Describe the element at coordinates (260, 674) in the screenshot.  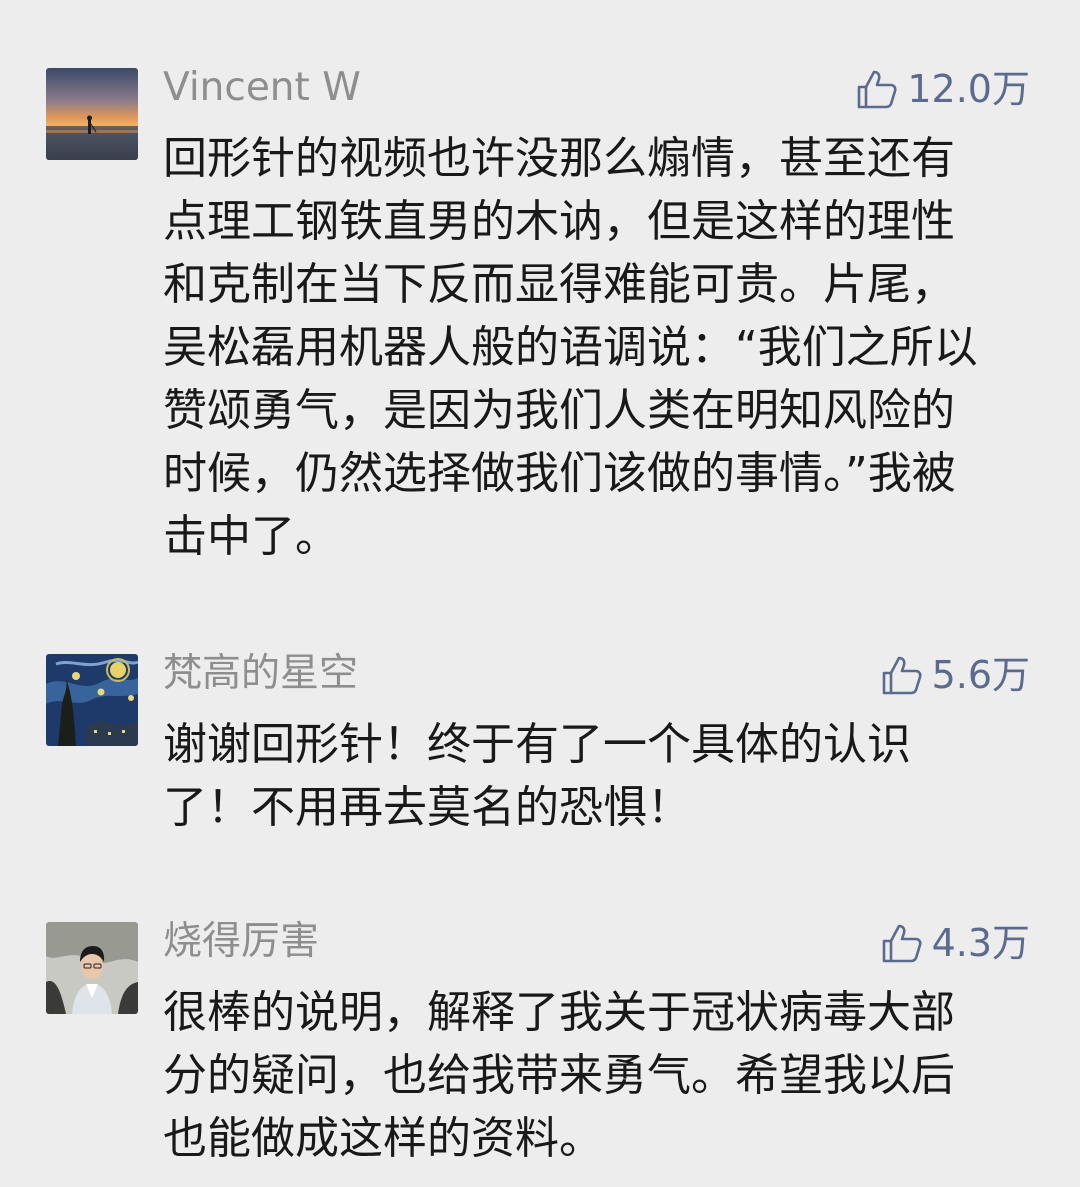
I see `comment-author: 梵高的星空` at that location.